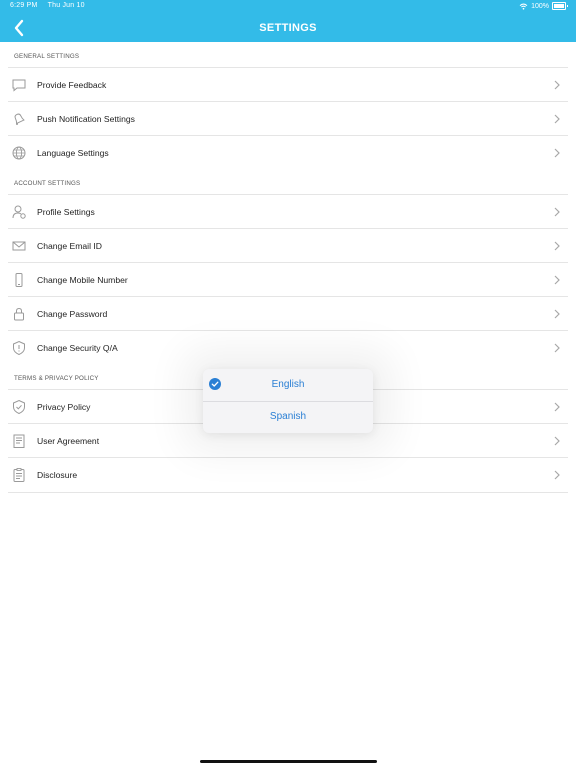 This screenshot has width=576, height=768. I want to click on language-picker-popup: English Spanish, so click(288, 401).